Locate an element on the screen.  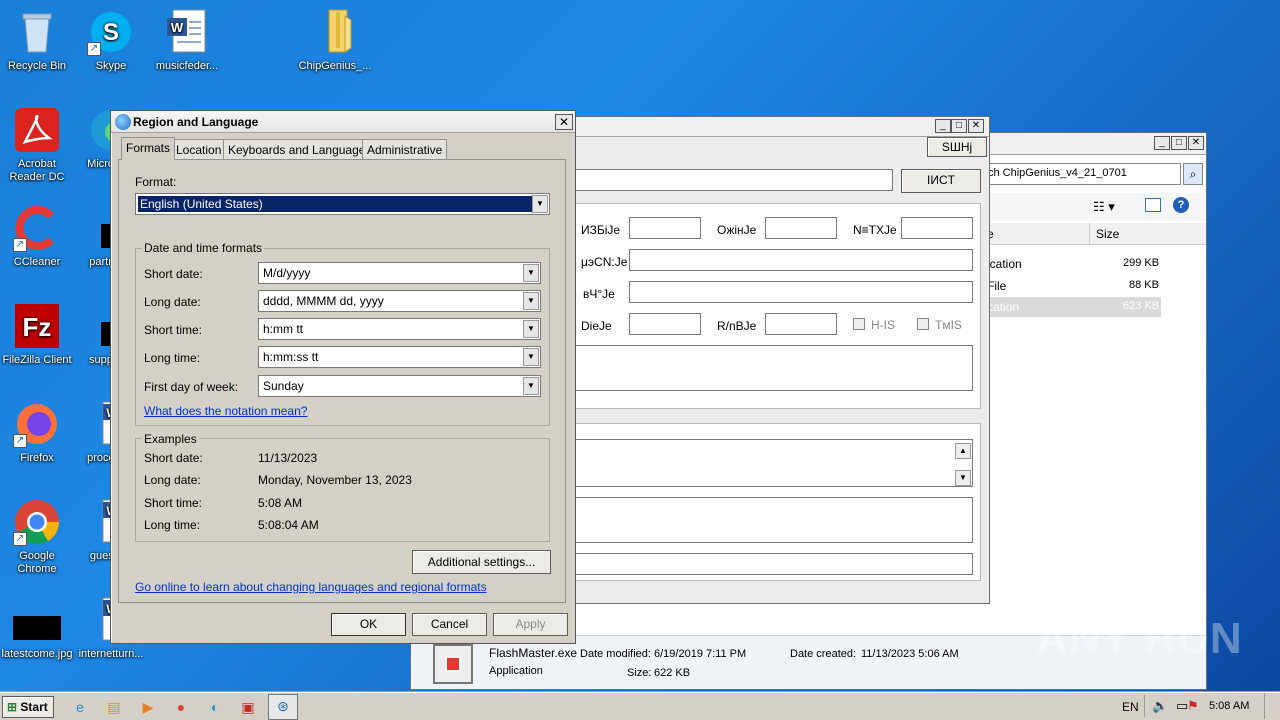
desktop-icon-filezilla: Fz FileZilla Client is located at coordinates (37, 334).